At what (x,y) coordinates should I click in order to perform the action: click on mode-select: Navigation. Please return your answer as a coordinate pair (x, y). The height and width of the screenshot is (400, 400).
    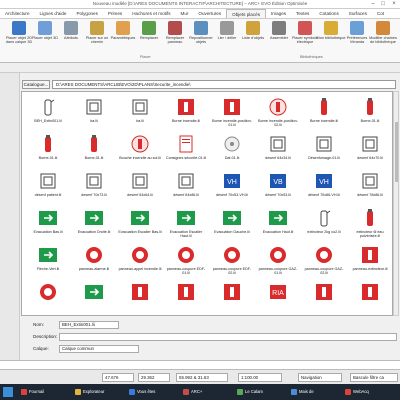
    Looking at the image, I should click on (320, 377).